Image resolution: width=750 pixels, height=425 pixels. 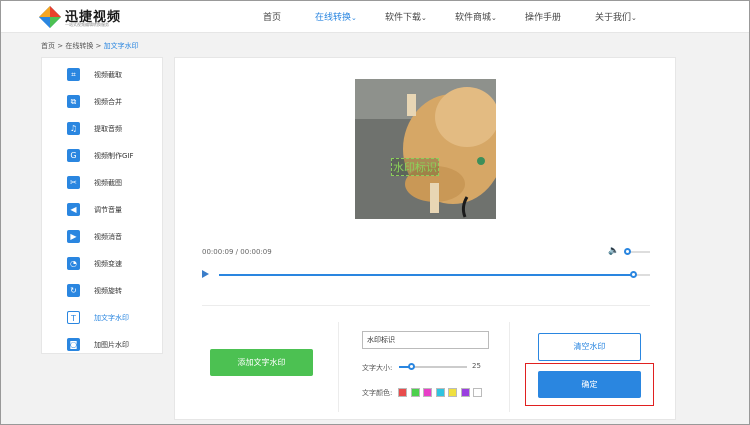 What do you see at coordinates (589, 384) in the screenshot?
I see `confirm-button: 确定` at bounding box center [589, 384].